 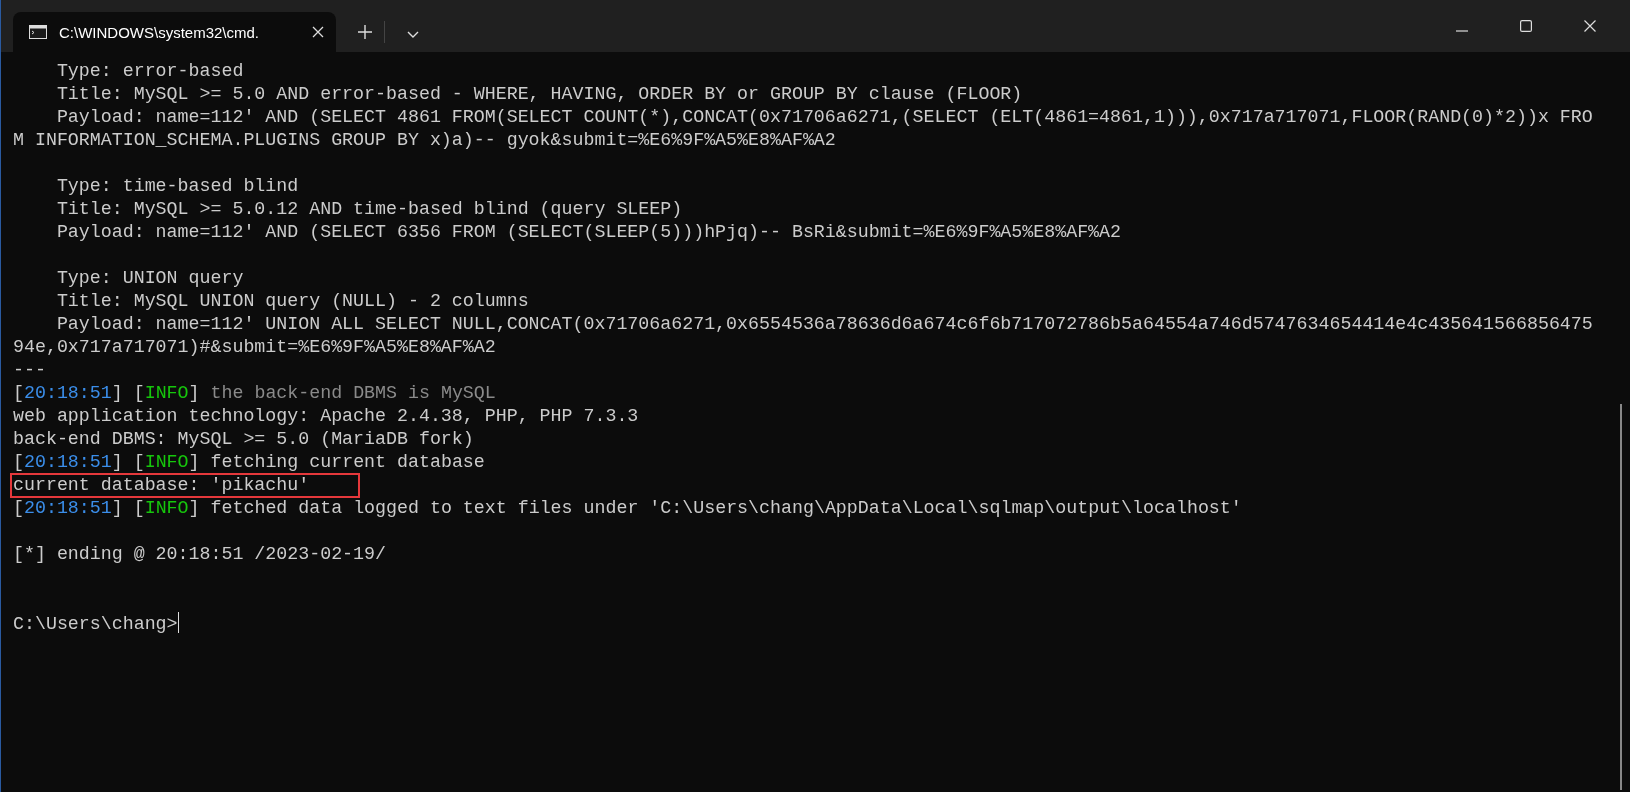 I want to click on console-line: Title: MySQL >= 5.0 AND error-based - WHERE, HAVING, ORDER BY or GROUP BY clause (FLOOR), so click(x=539, y=94).